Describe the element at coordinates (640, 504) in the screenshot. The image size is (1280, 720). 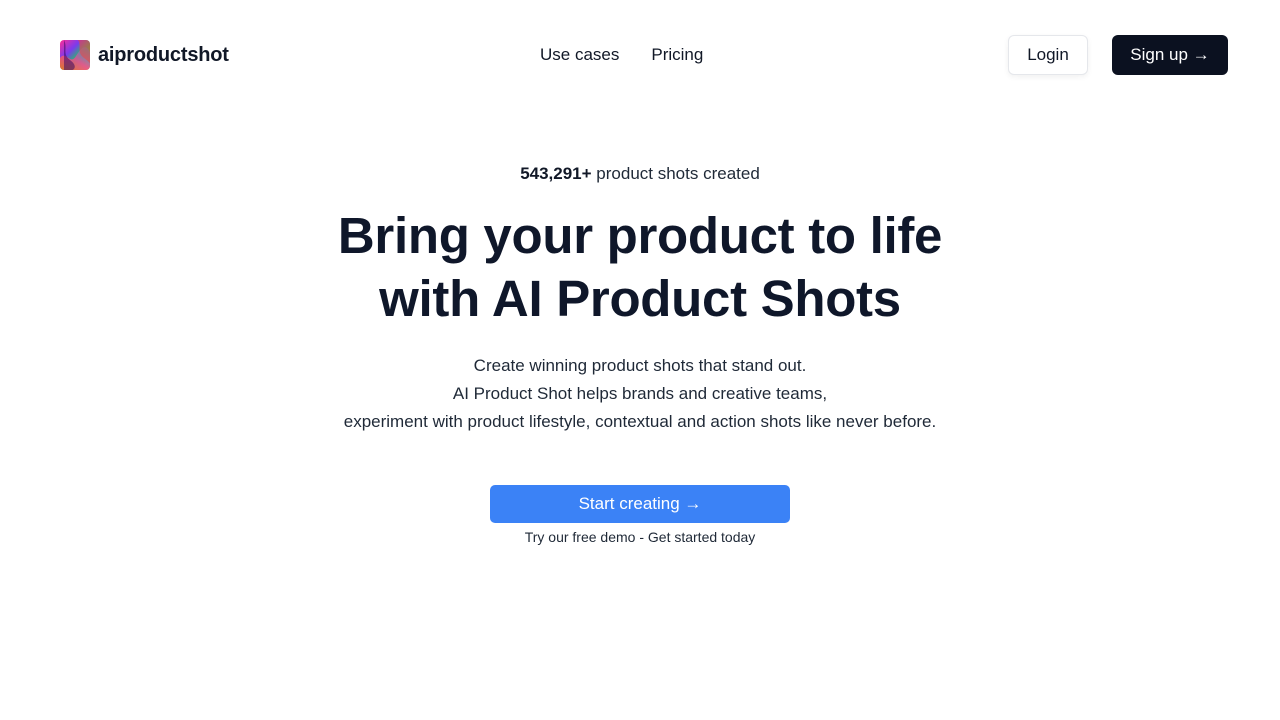
I see `start-creating-button: Start creating →` at that location.